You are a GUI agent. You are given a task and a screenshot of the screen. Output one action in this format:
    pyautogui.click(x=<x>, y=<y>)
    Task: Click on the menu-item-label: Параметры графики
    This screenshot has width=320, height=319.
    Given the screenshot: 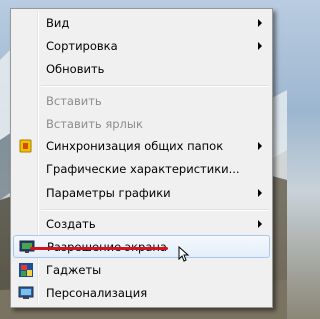 What is the action you would take?
    pyautogui.click(x=108, y=193)
    